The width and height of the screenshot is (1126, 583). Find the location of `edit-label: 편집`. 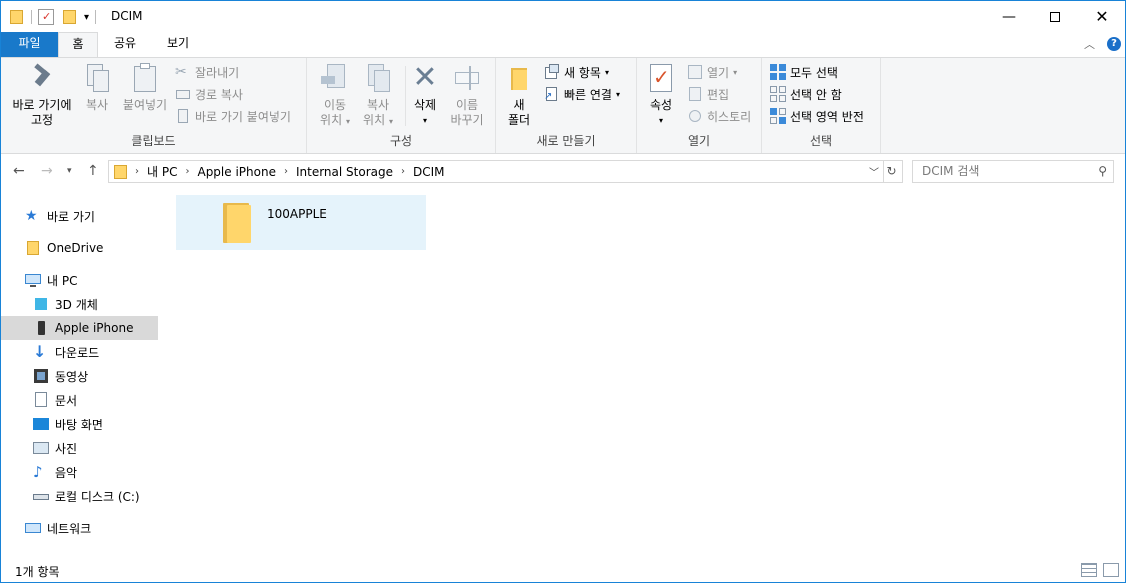

edit-label: 편집 is located at coordinates (718, 94).